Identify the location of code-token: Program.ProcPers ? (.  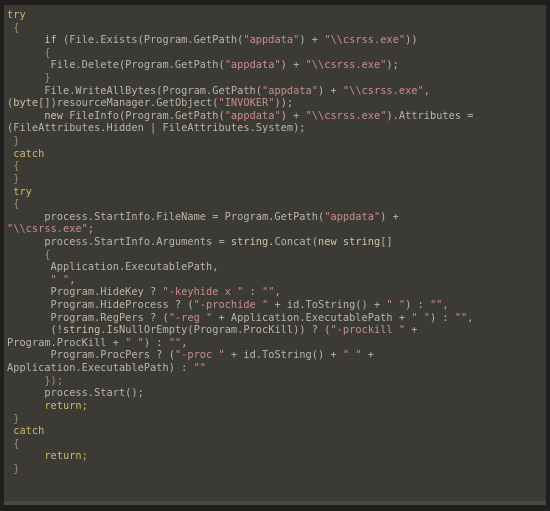
(91, 355).